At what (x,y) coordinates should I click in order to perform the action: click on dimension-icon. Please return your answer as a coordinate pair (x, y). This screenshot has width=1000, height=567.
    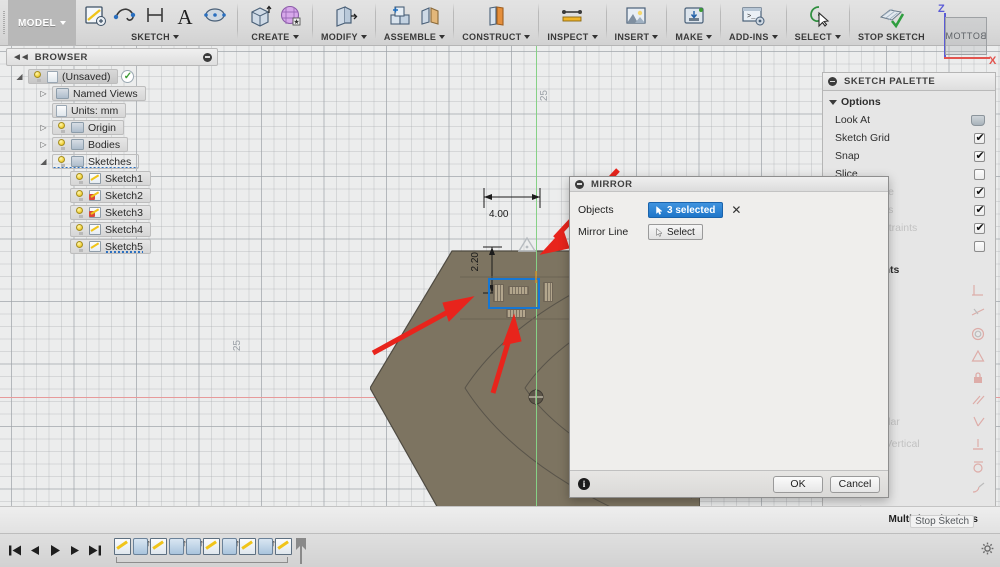
    Looking at the image, I should click on (155, 17).